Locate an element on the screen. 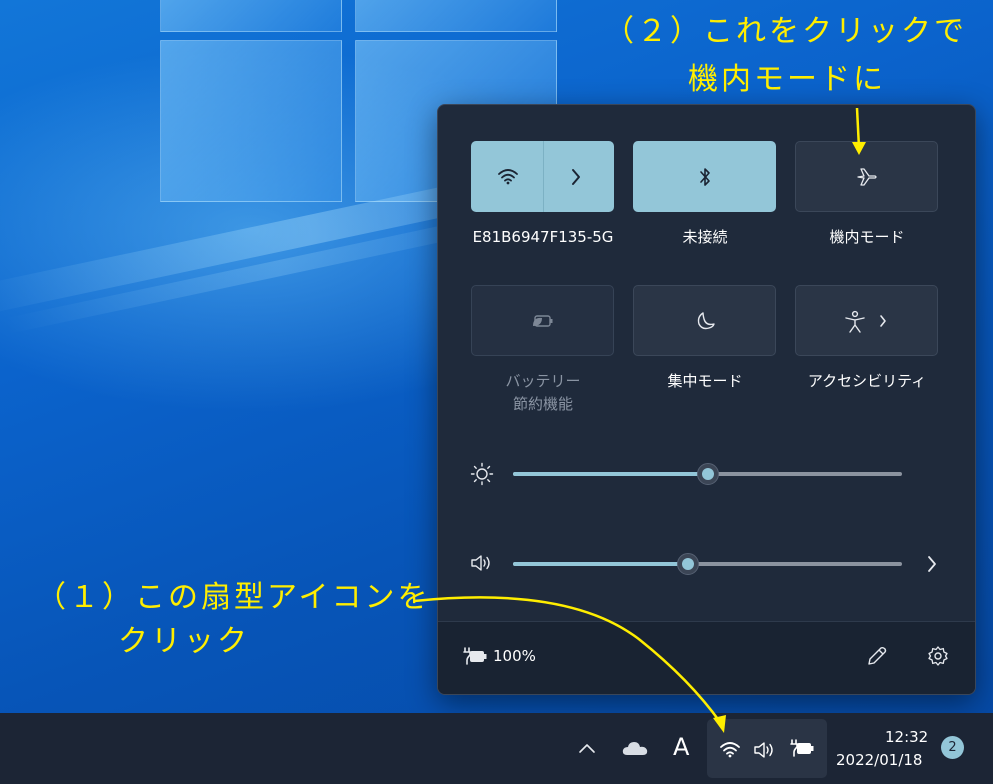 Image resolution: width=993 pixels, height=784 pixels. bluetooth-icon is located at coordinates (704, 176).